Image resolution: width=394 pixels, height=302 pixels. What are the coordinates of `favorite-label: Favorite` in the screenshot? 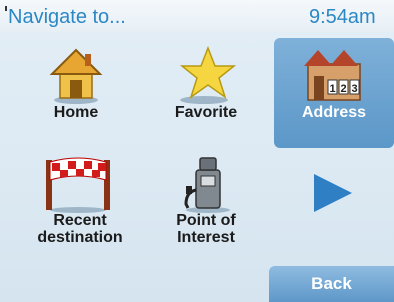 It's located at (206, 112).